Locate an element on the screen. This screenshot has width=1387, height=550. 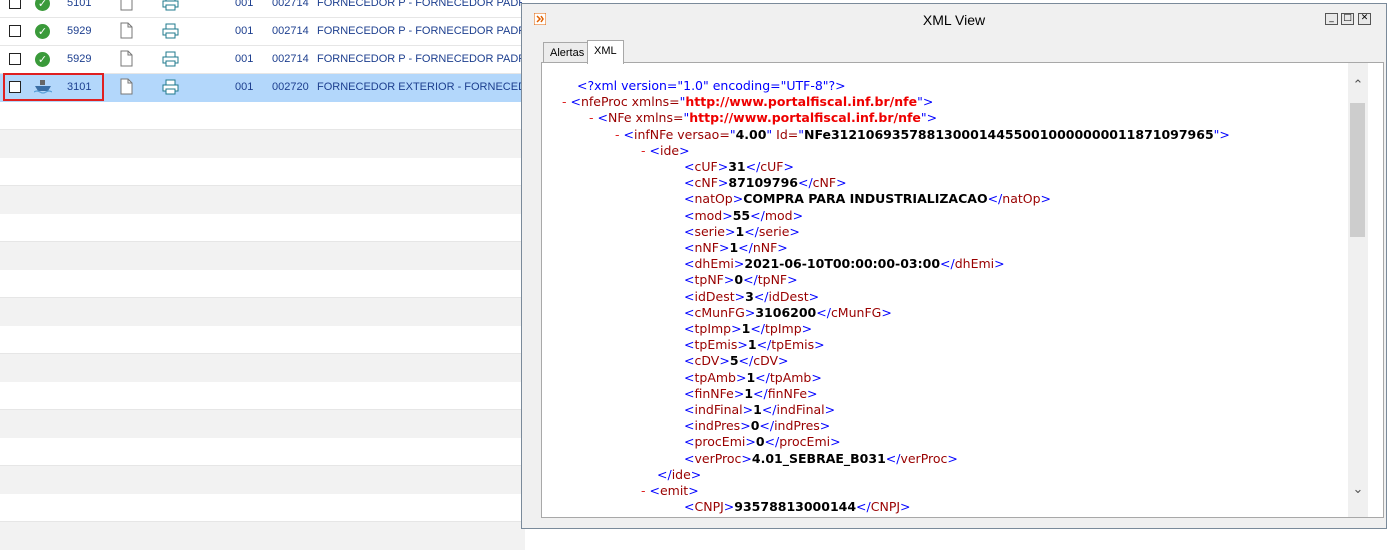
xml-value: 5 is located at coordinates (734, 361).